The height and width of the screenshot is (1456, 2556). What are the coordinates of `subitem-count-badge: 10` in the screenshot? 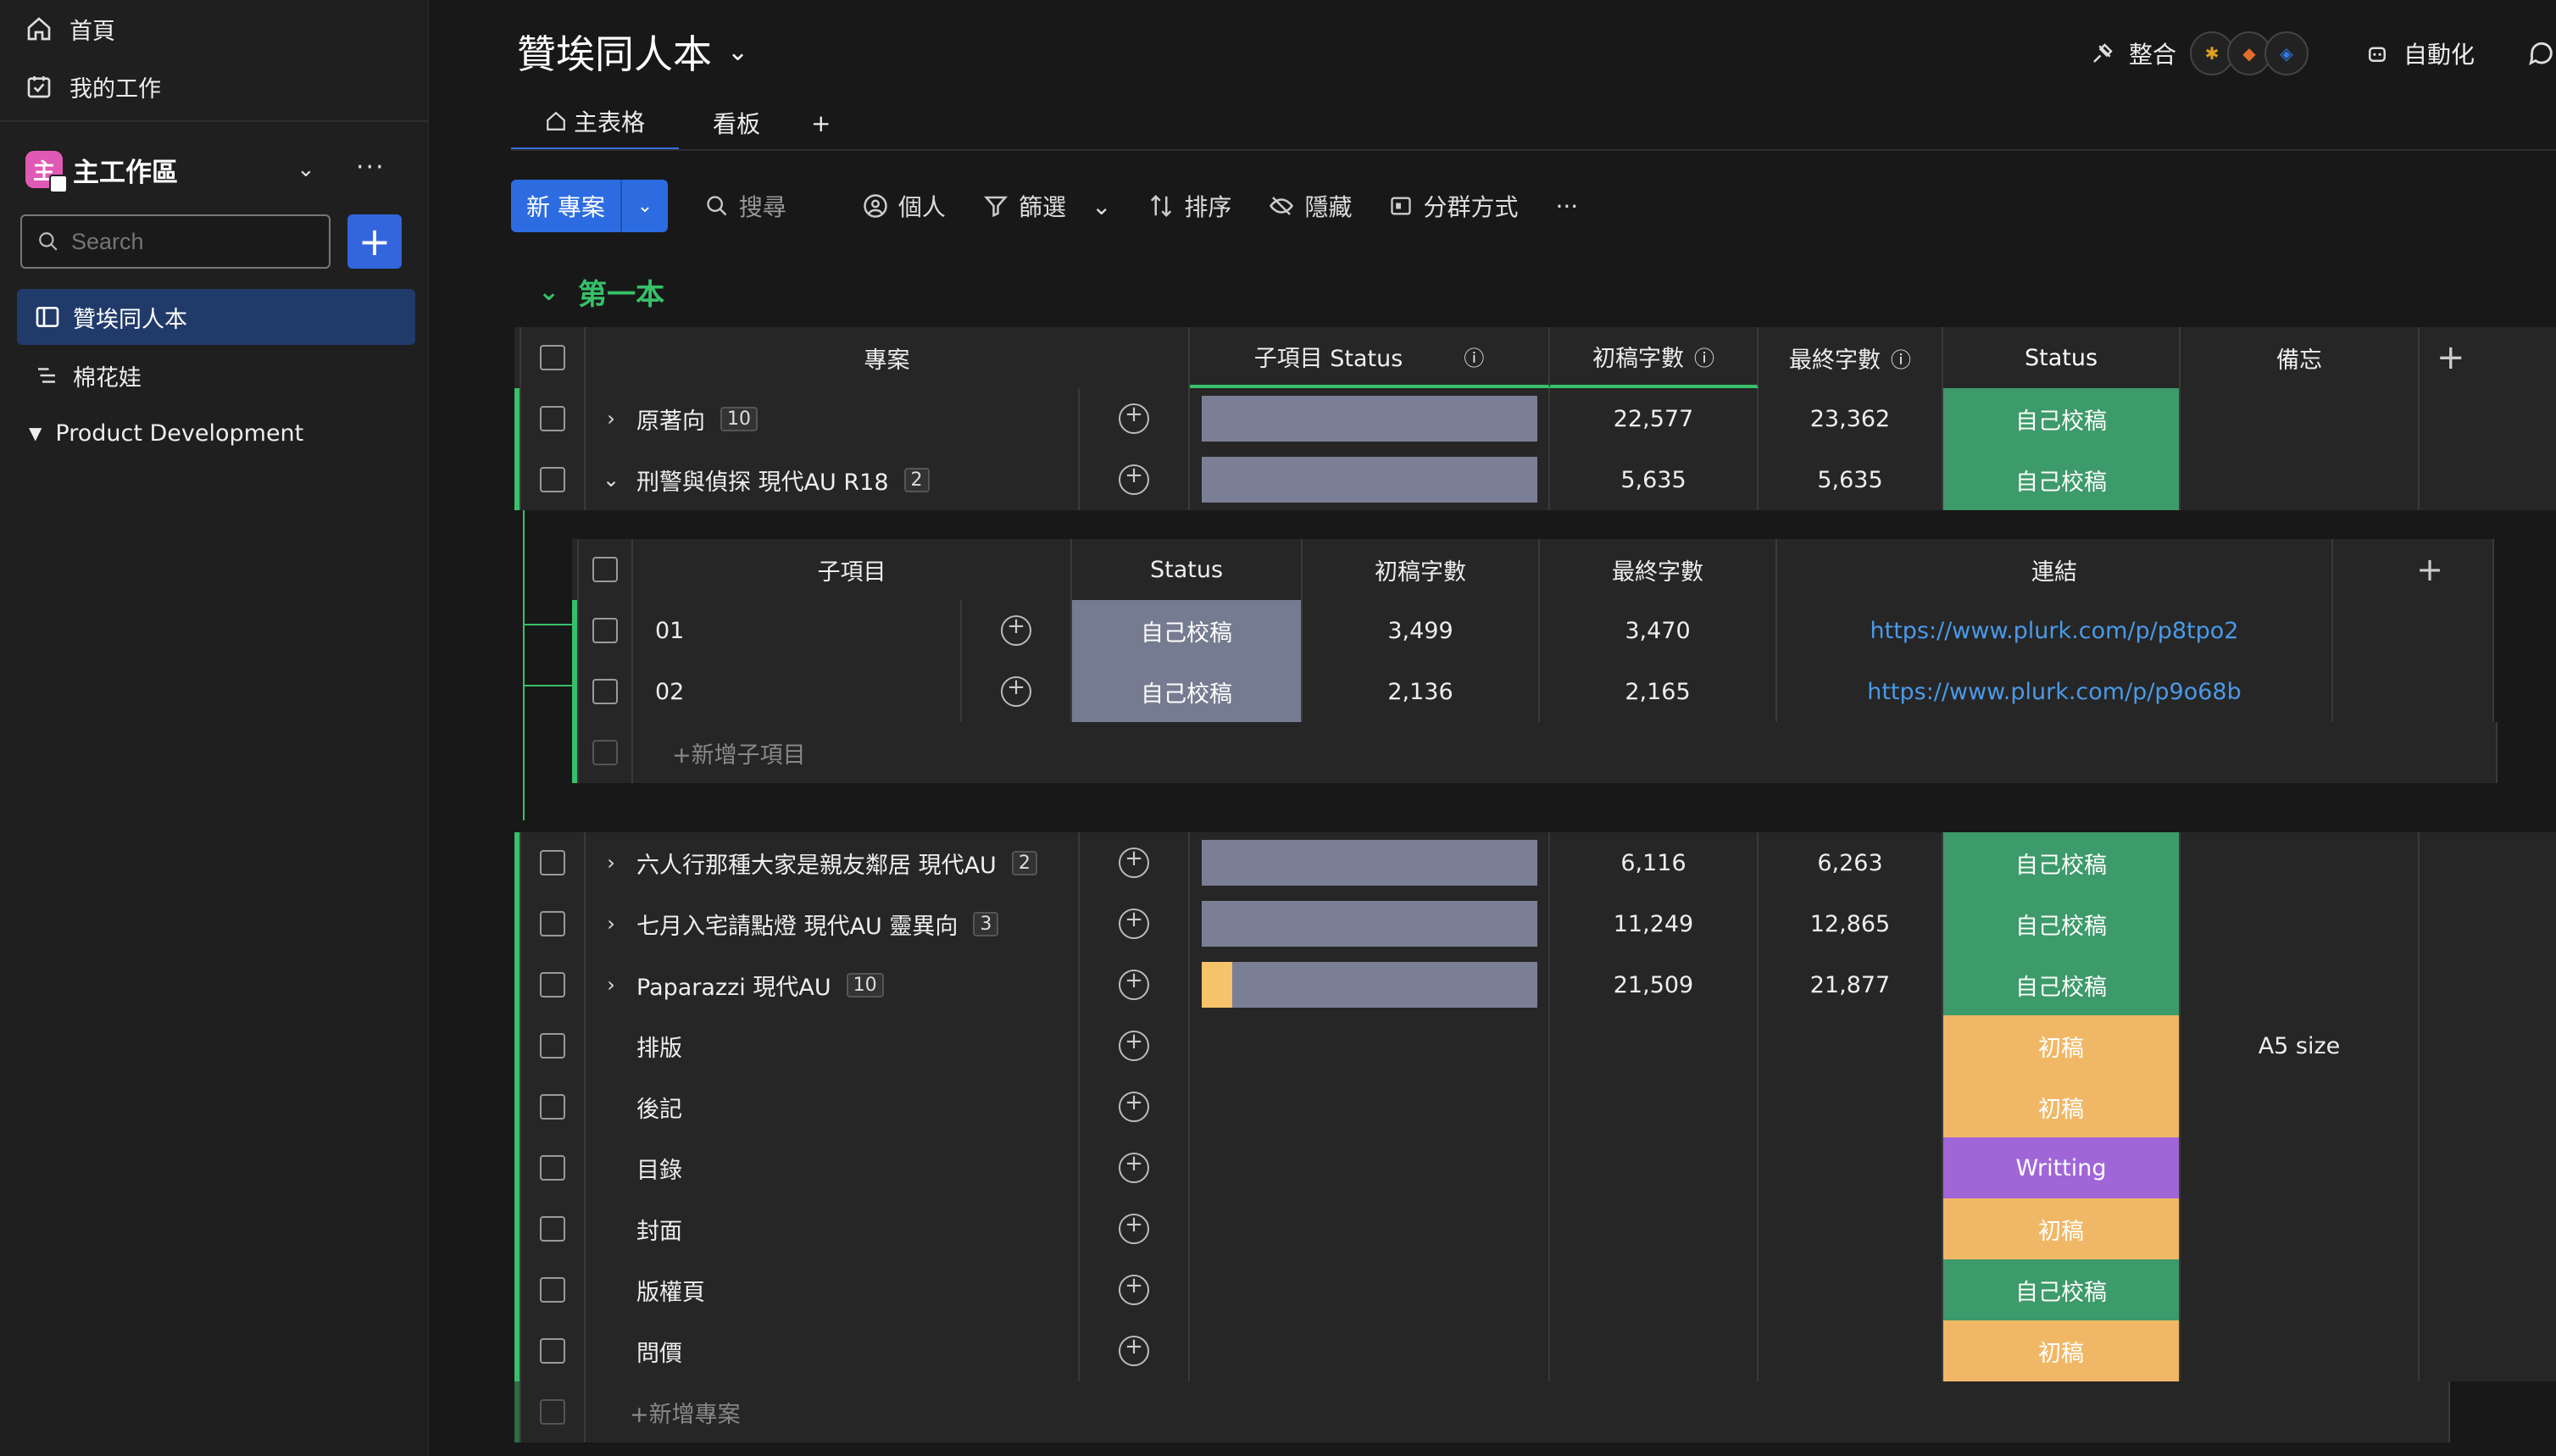 It's located at (739, 419).